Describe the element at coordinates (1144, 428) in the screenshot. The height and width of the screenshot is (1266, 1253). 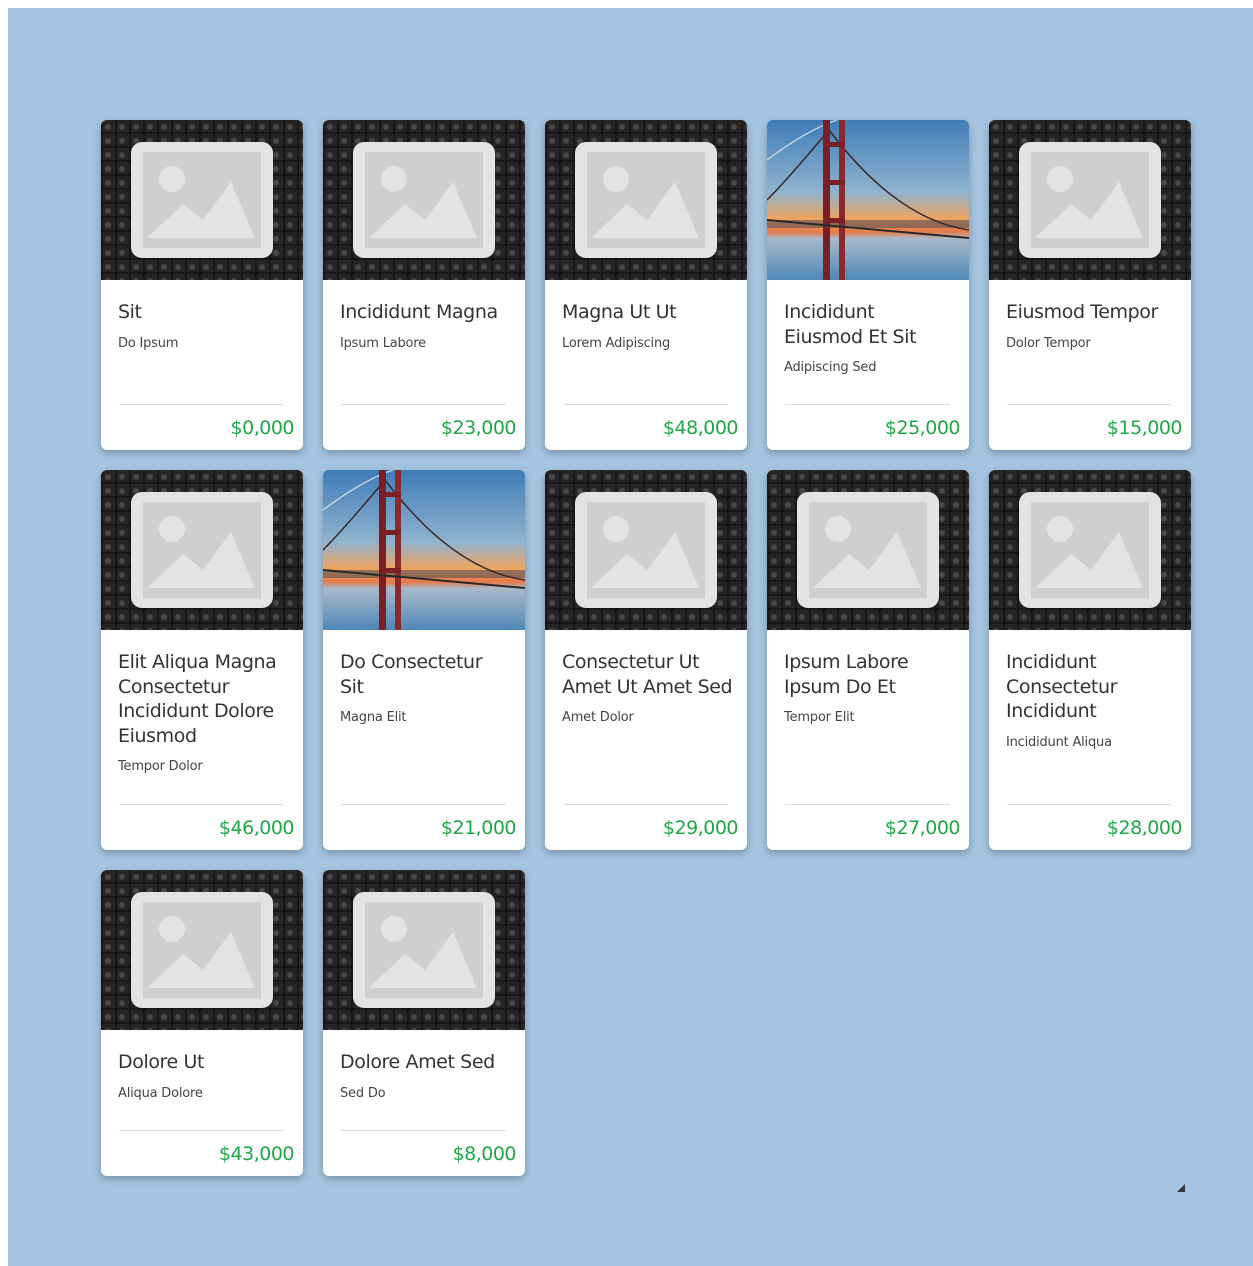
I see `card-price: $15,000` at that location.